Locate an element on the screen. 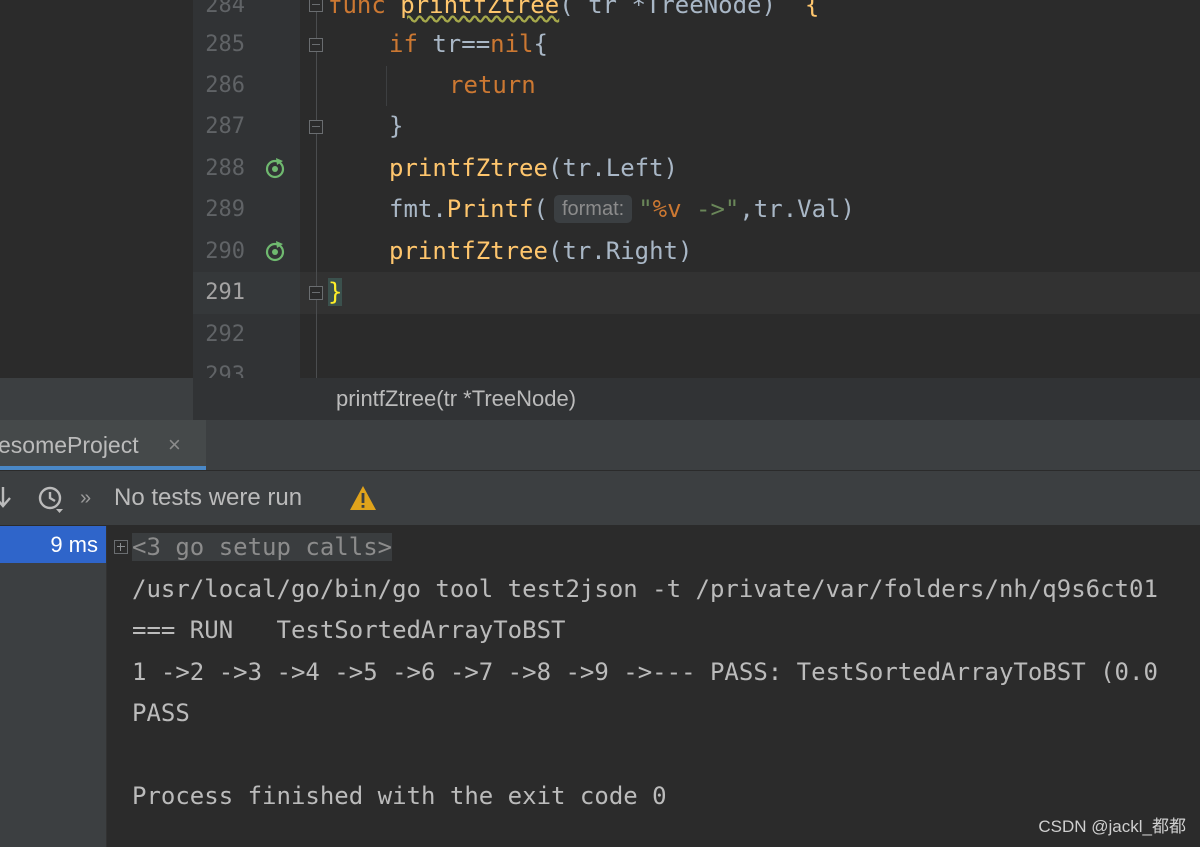 The image size is (1200, 847). console-line: <3 go setup calls> is located at coordinates (262, 547).